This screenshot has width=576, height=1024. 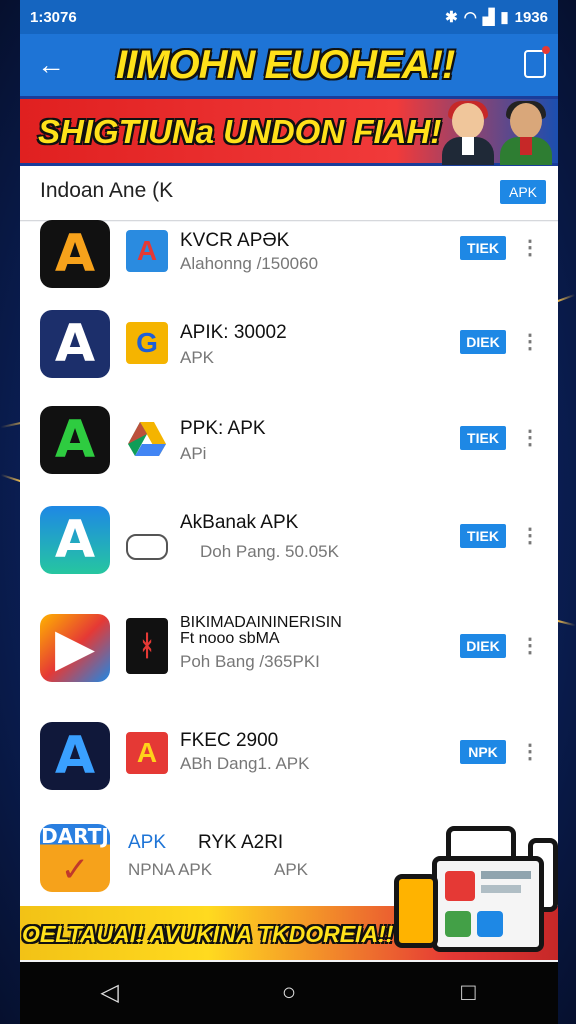 What do you see at coordinates (147, 547) in the screenshot?
I see `app-badge-icon` at bounding box center [147, 547].